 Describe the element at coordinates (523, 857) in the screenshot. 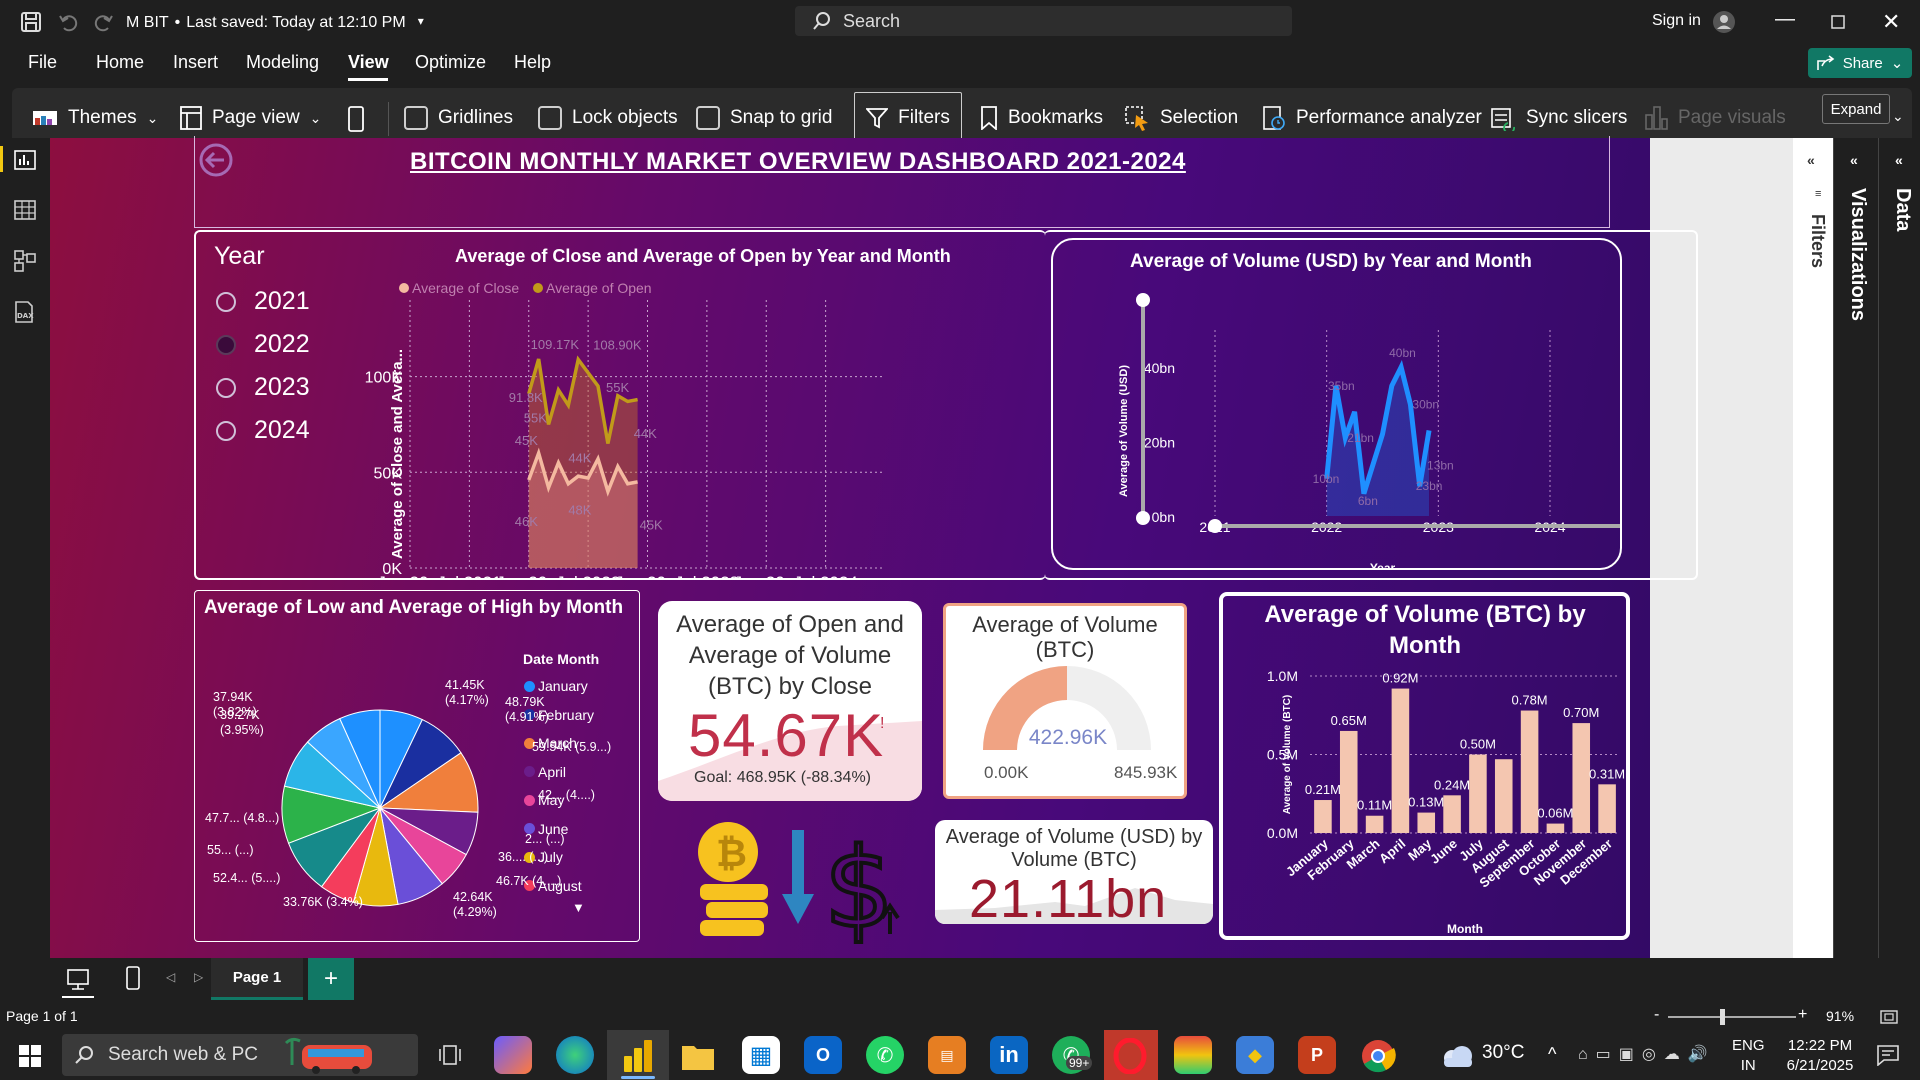

I see `pie-data-label: 36.... (...)` at that location.